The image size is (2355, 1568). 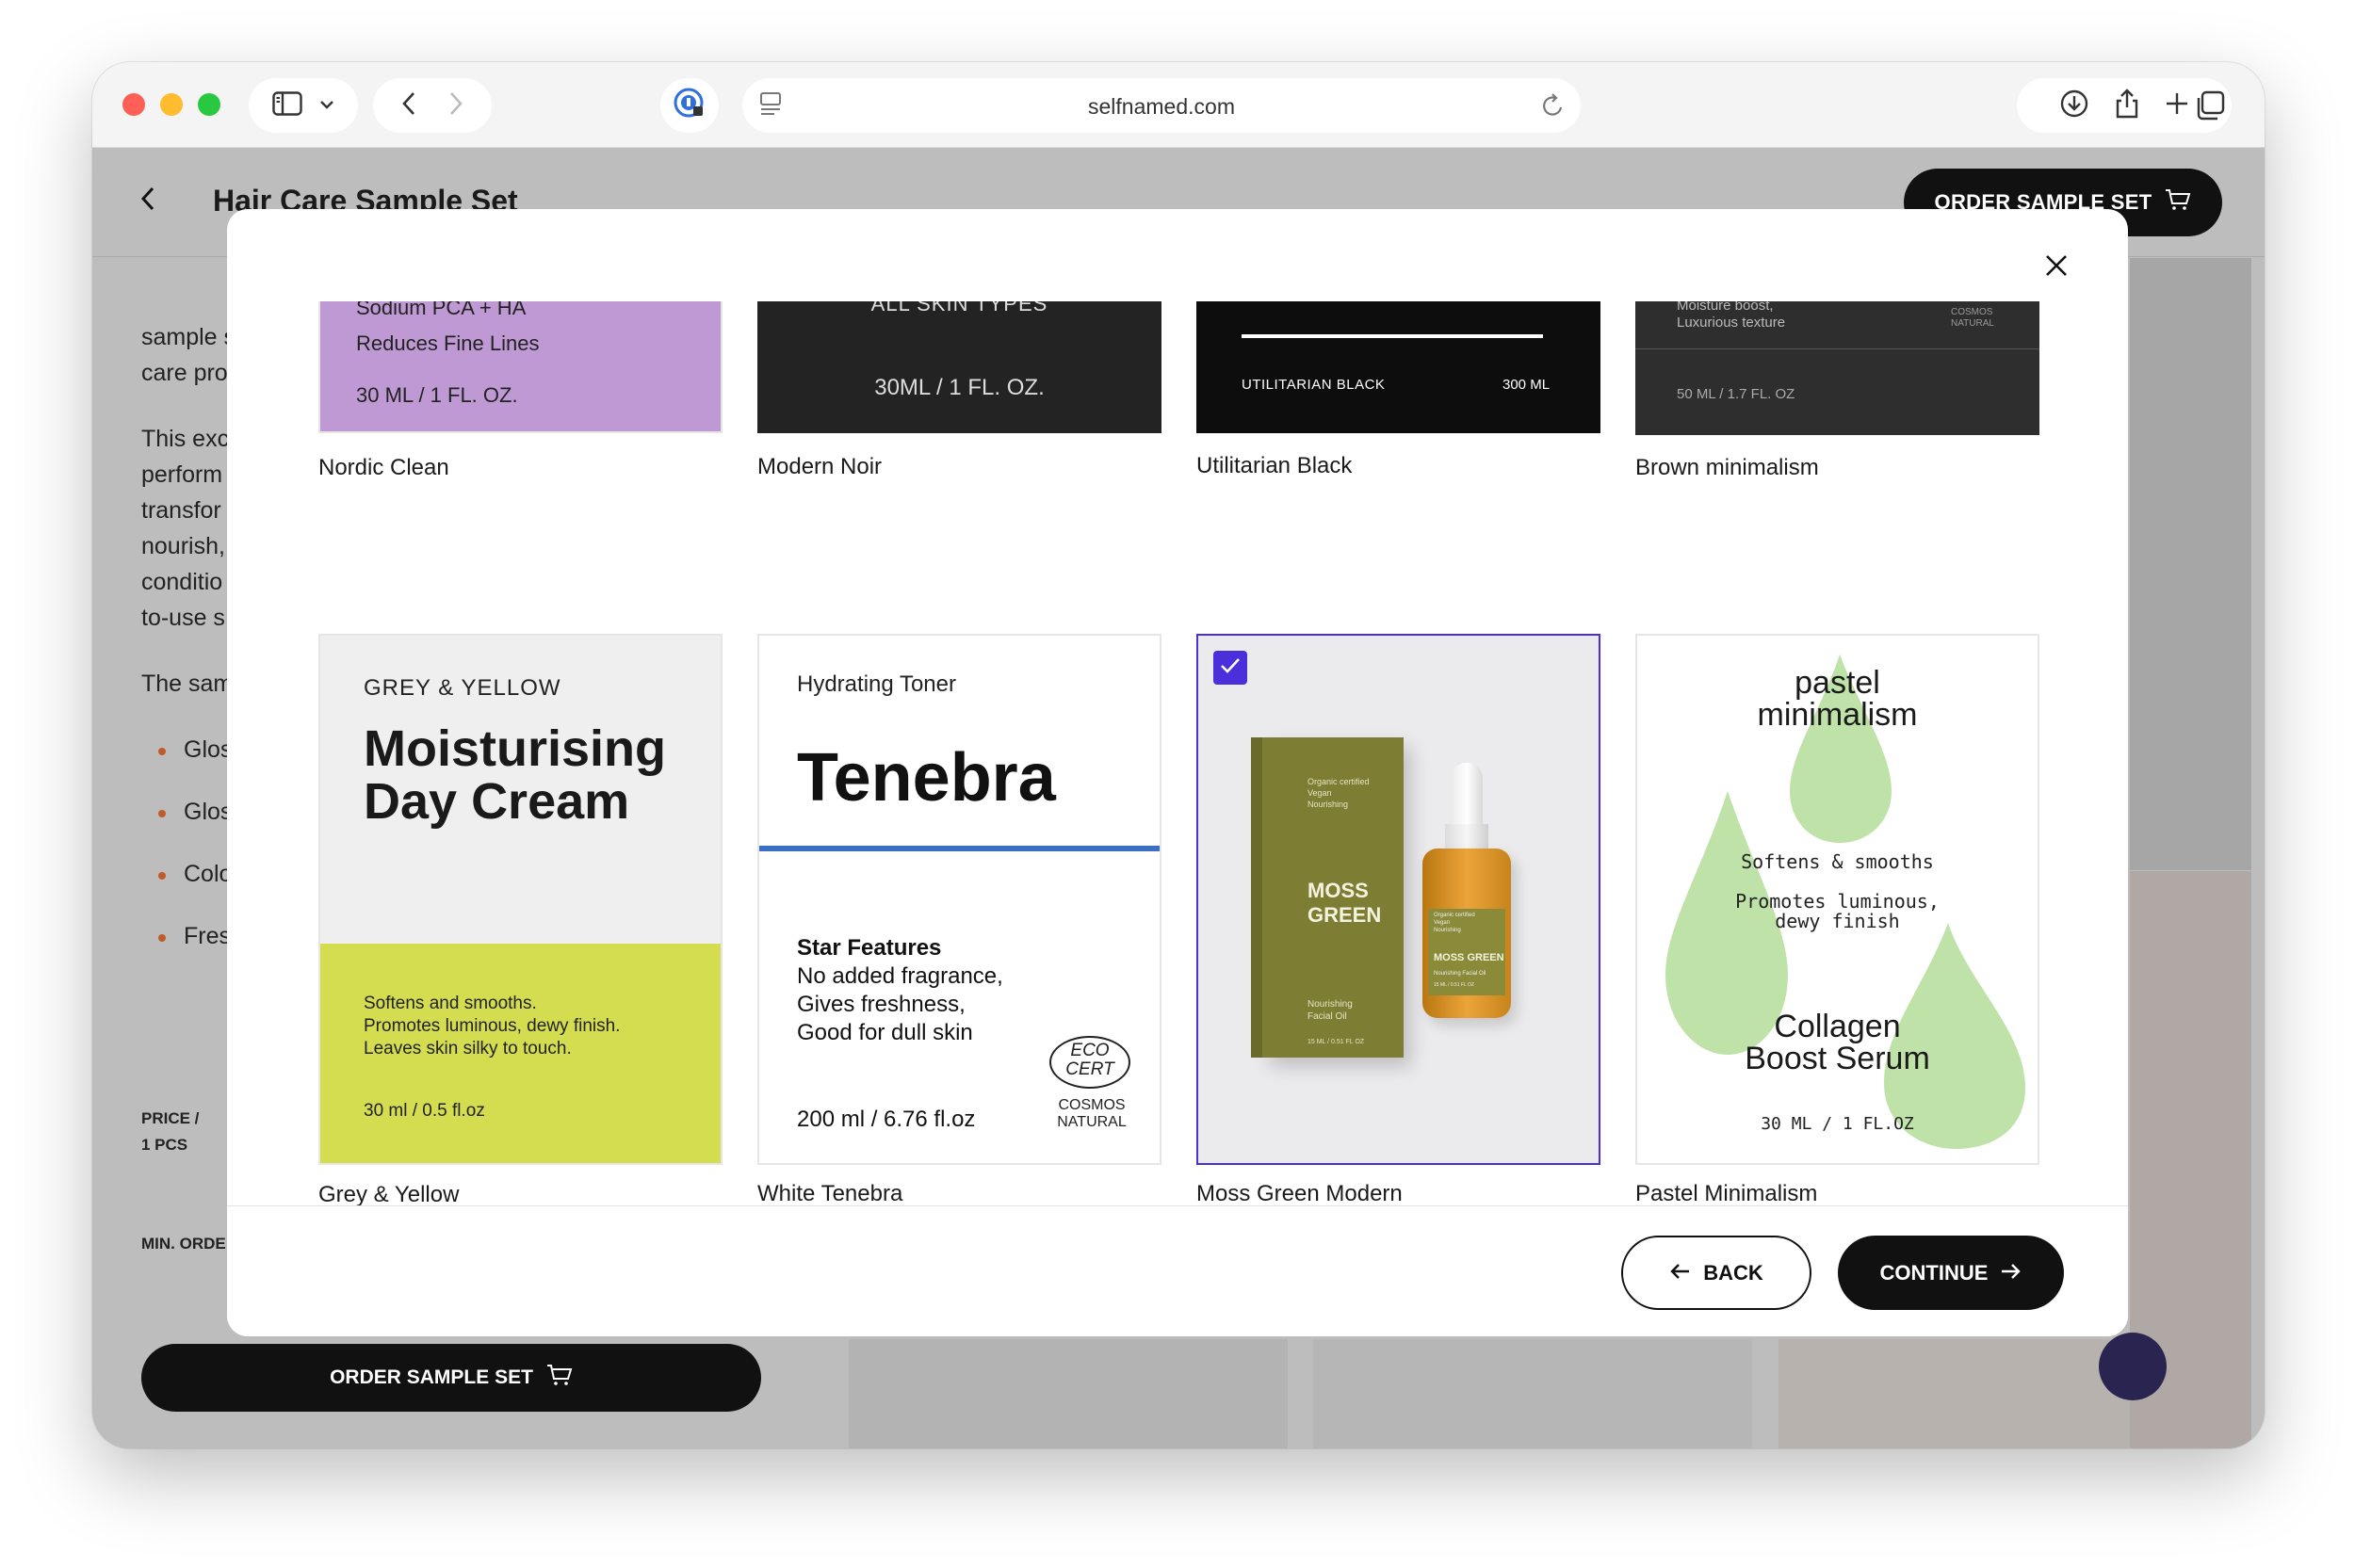 I want to click on ecocert-text: NATURAL, so click(x=1092, y=1122).